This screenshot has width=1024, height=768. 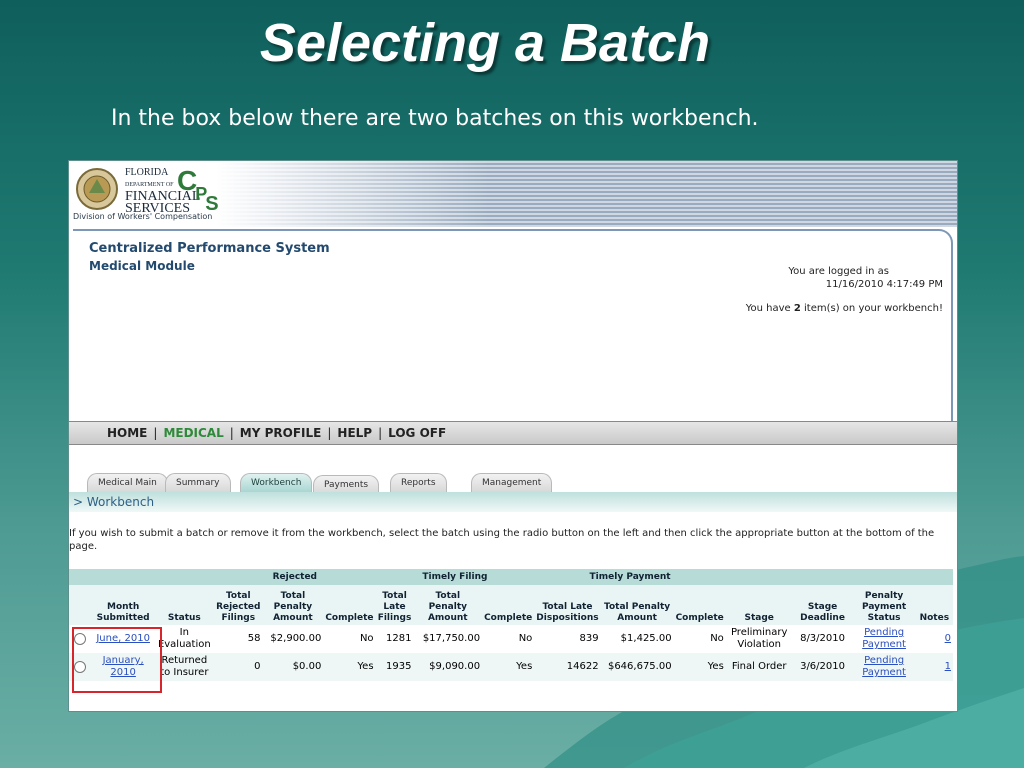 What do you see at coordinates (184, 605) in the screenshot?
I see `col-status: Status` at bounding box center [184, 605].